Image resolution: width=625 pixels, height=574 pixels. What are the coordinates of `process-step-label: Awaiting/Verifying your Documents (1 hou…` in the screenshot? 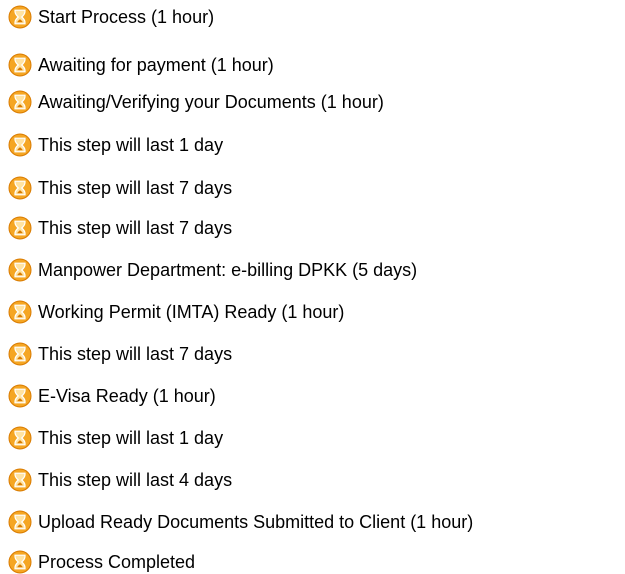 It's located at (211, 102).